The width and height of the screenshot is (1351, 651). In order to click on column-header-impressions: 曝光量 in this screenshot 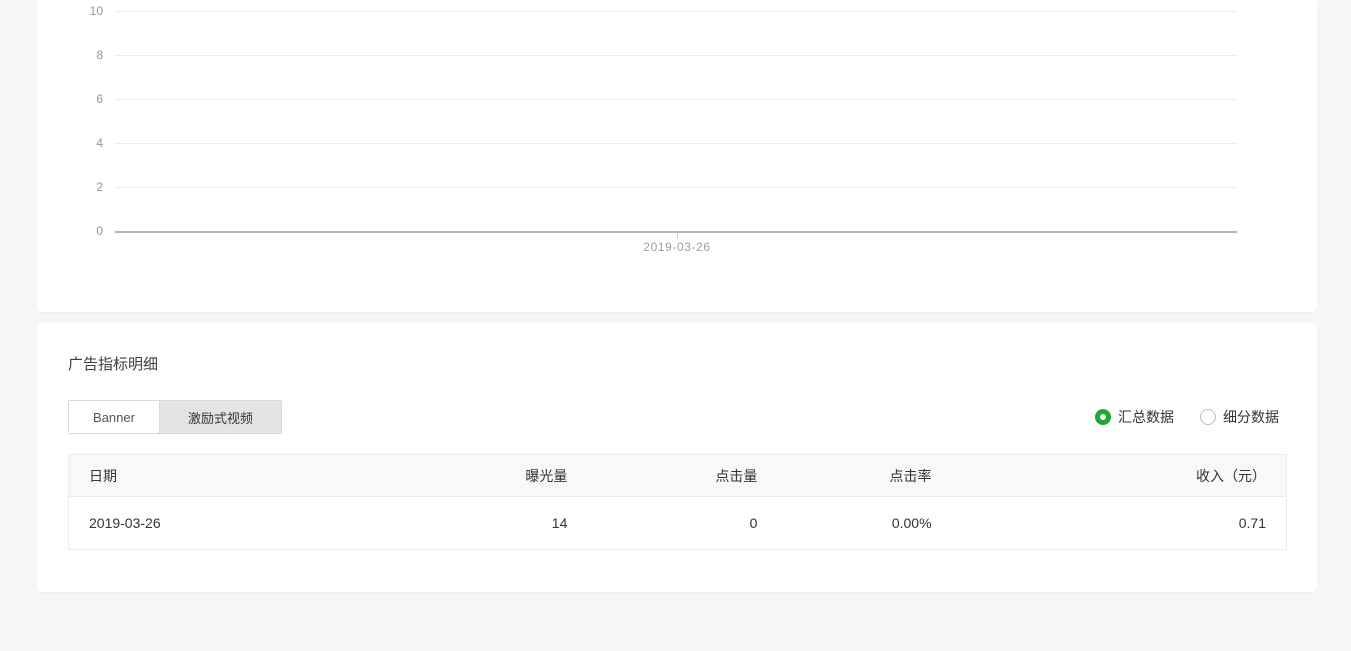, I will do `click(546, 475)`.